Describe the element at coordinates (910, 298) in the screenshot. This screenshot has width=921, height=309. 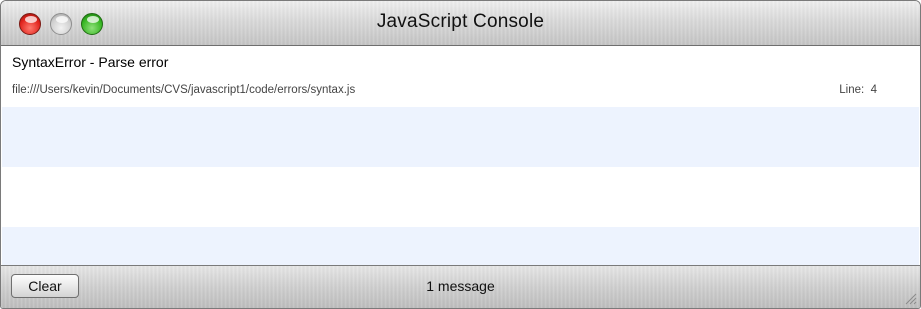
I see `resize-grip-icon` at that location.